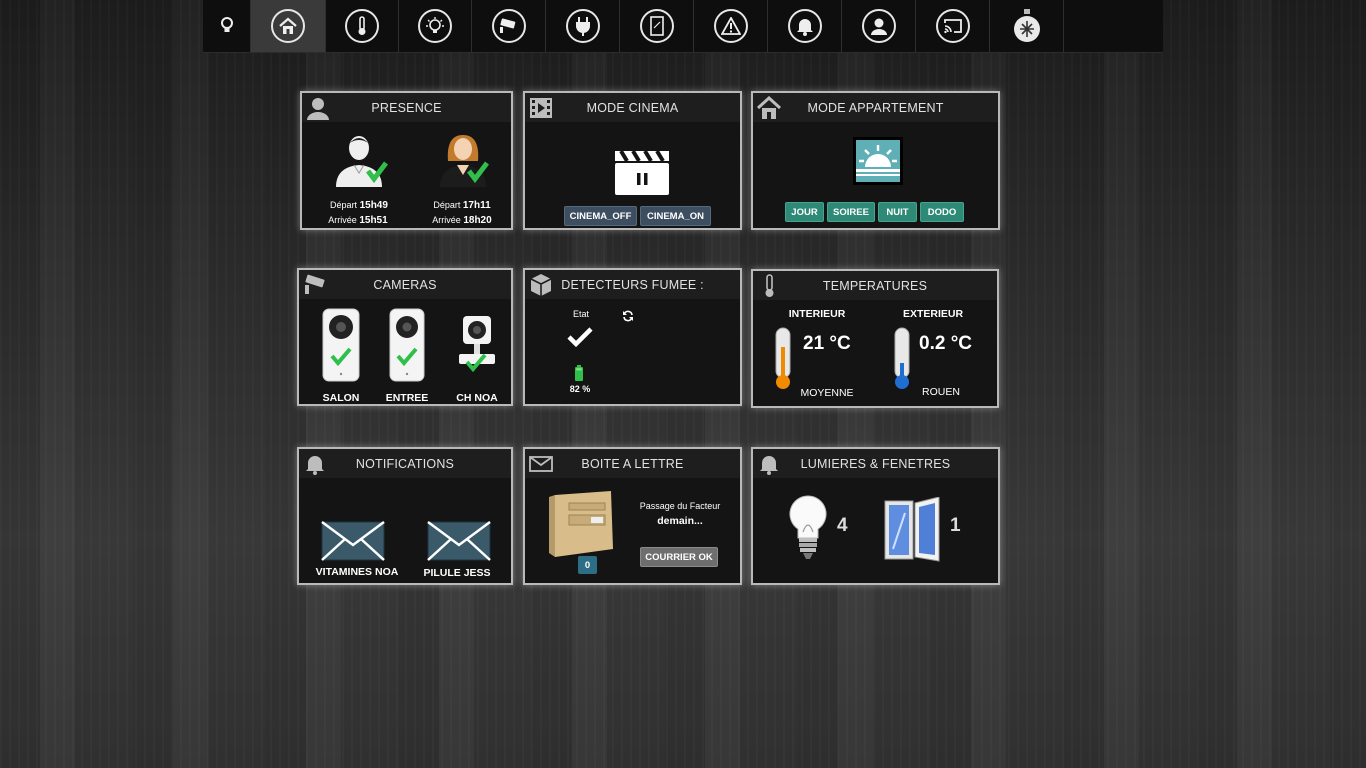 This screenshot has width=1366, height=768. What do you see at coordinates (632, 337) in the screenshot?
I see `smoke-detectors-panel: DETECTEURS FUMEE : Etat 82 %` at bounding box center [632, 337].